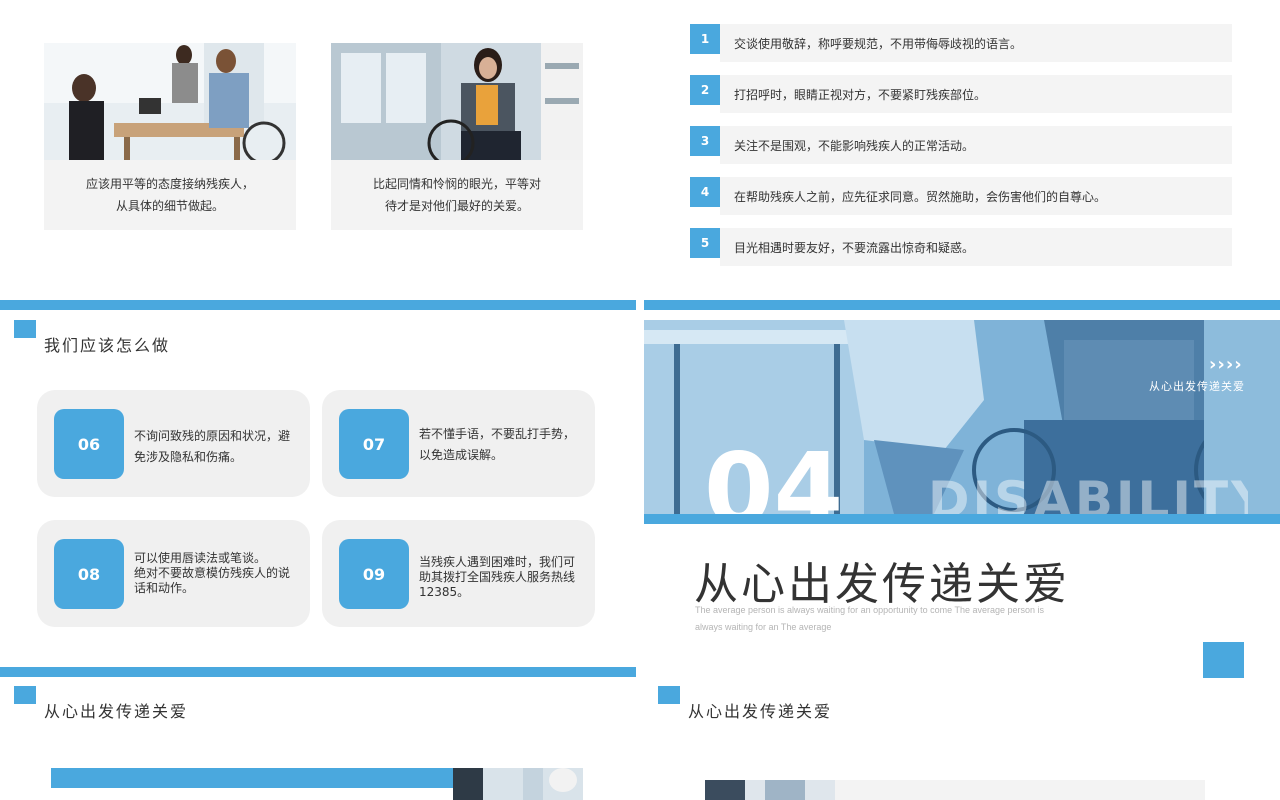 The height and width of the screenshot is (800, 1280). Describe the element at coordinates (878, 43) in the screenshot. I see `etiquette-text-1: 交谈使用敬辞，称呼要规范，不用带侮辱歧视的语言。` at that location.